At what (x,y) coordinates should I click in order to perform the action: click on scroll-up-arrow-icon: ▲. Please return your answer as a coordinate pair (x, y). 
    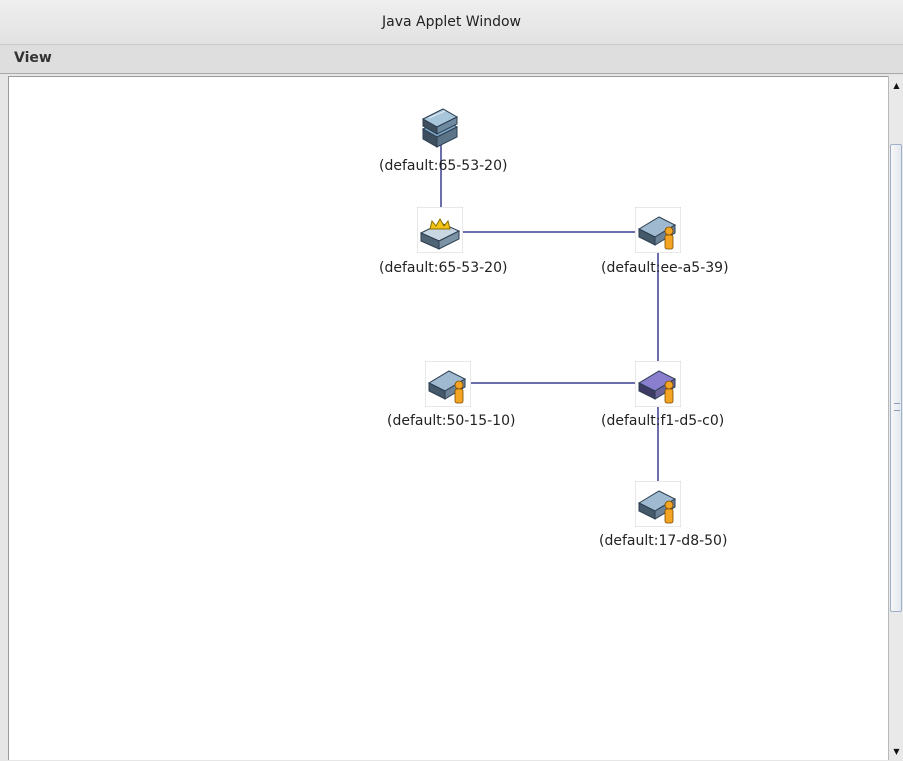
    Looking at the image, I should click on (896, 85).